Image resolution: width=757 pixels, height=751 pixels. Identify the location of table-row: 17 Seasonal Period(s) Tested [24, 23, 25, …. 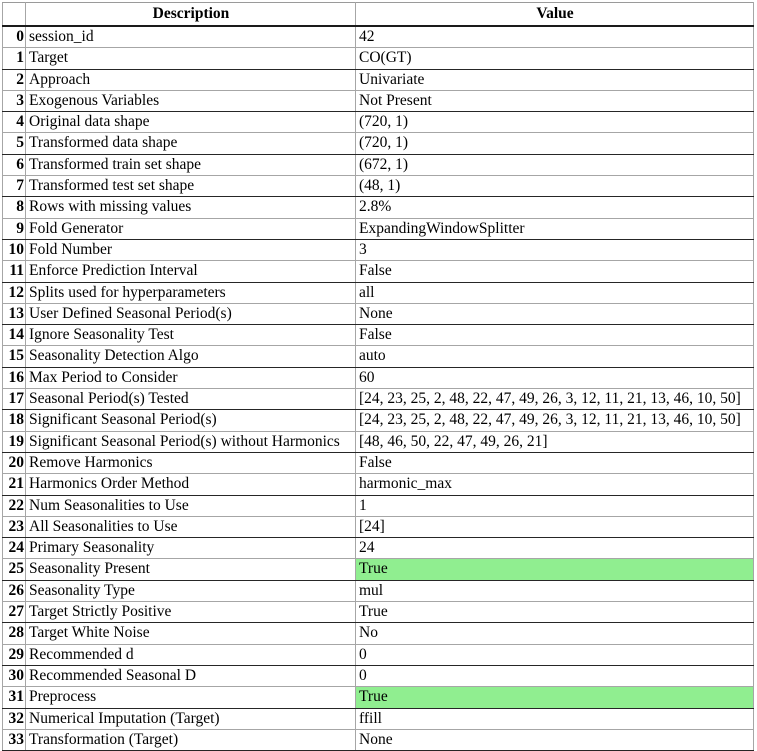
(378, 399).